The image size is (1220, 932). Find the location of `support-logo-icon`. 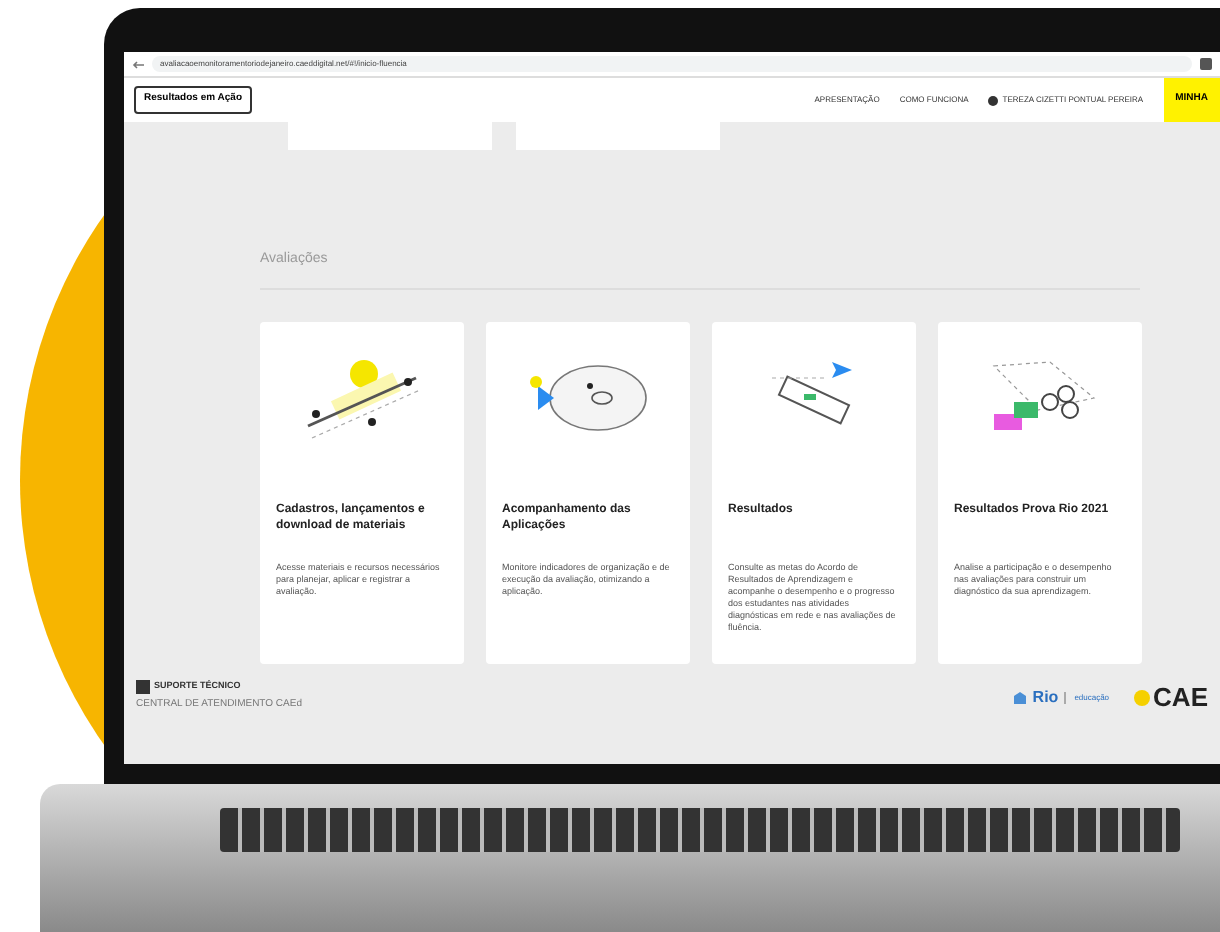

support-logo-icon is located at coordinates (143, 687).